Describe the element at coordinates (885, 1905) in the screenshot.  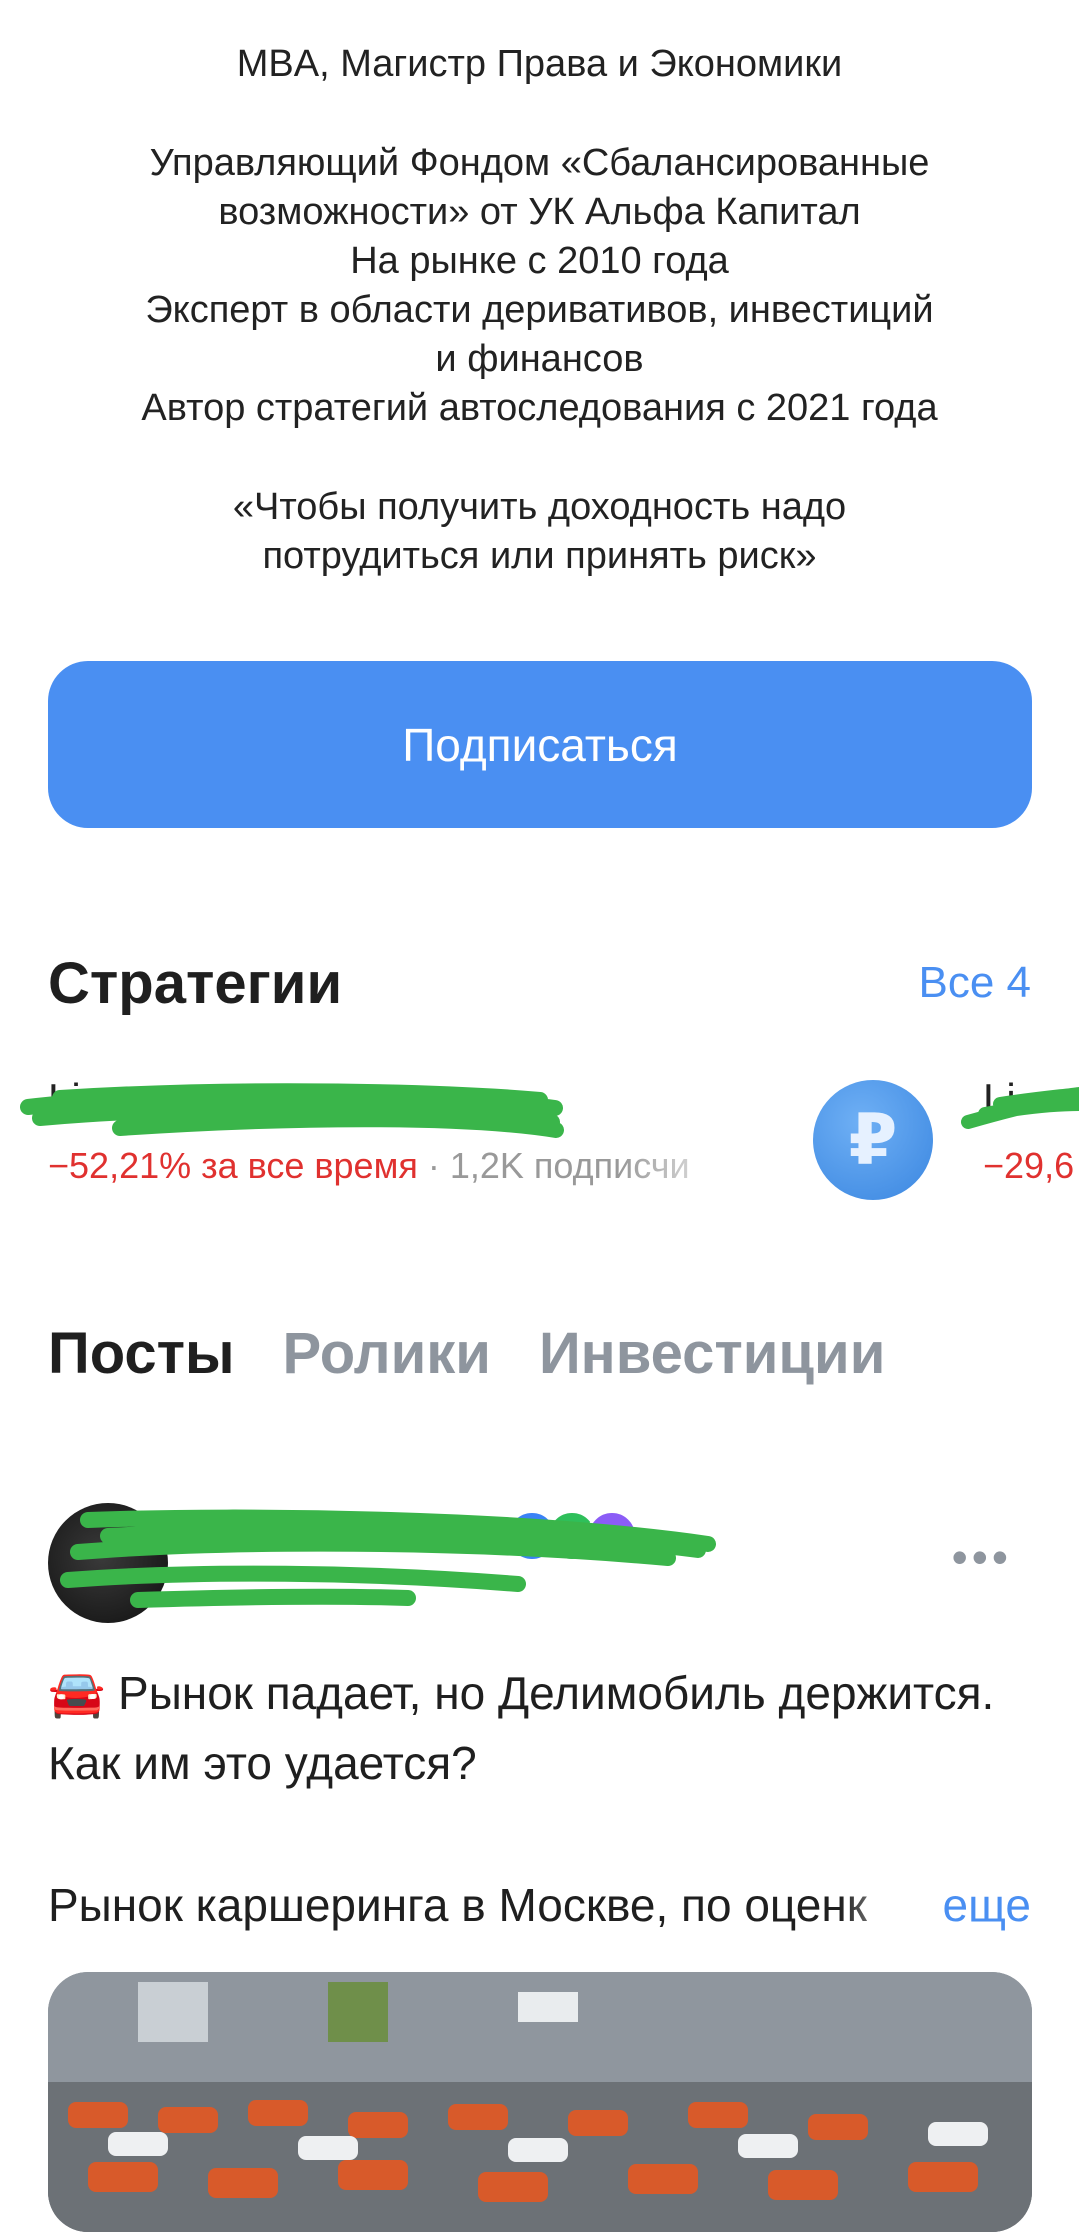
I see `text-fade` at that location.